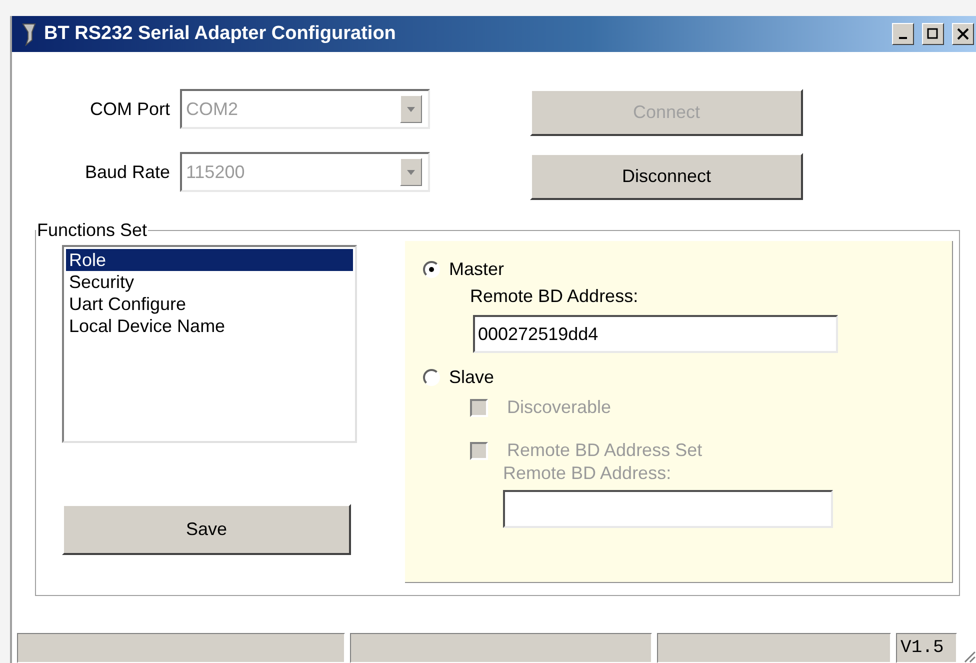 This screenshot has width=976, height=663. What do you see at coordinates (209, 344) in the screenshot?
I see `function-list: Role Security Uart Configure Local Device Name` at bounding box center [209, 344].